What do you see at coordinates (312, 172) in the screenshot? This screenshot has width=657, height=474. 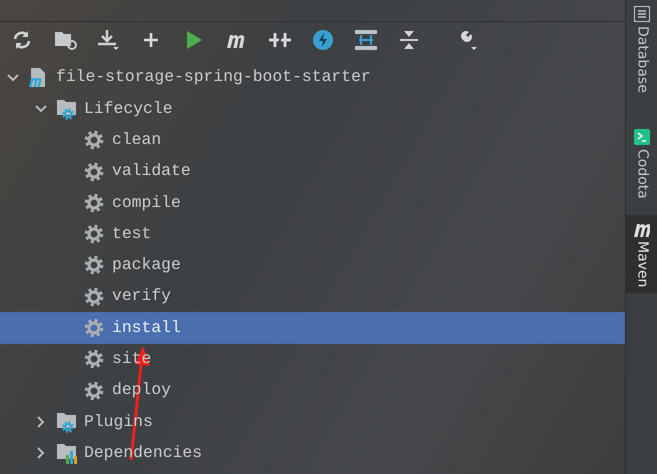 I see `tree-row: validate` at bounding box center [312, 172].